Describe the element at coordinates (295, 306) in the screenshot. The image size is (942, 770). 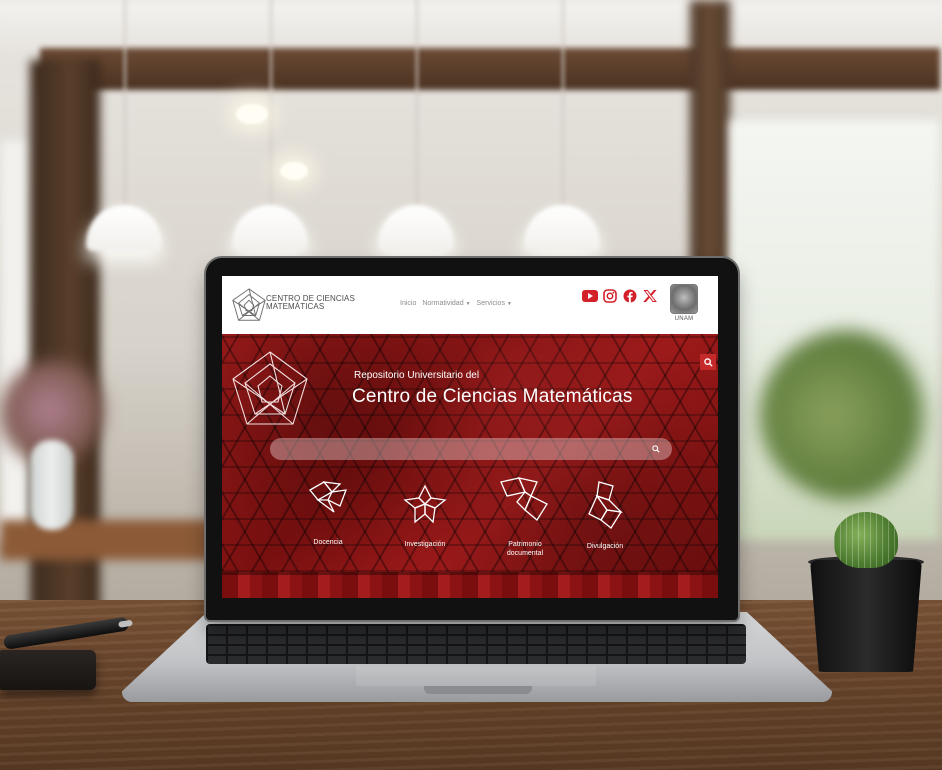
I see `logo-line-2: MATEMÁTICAS` at that location.